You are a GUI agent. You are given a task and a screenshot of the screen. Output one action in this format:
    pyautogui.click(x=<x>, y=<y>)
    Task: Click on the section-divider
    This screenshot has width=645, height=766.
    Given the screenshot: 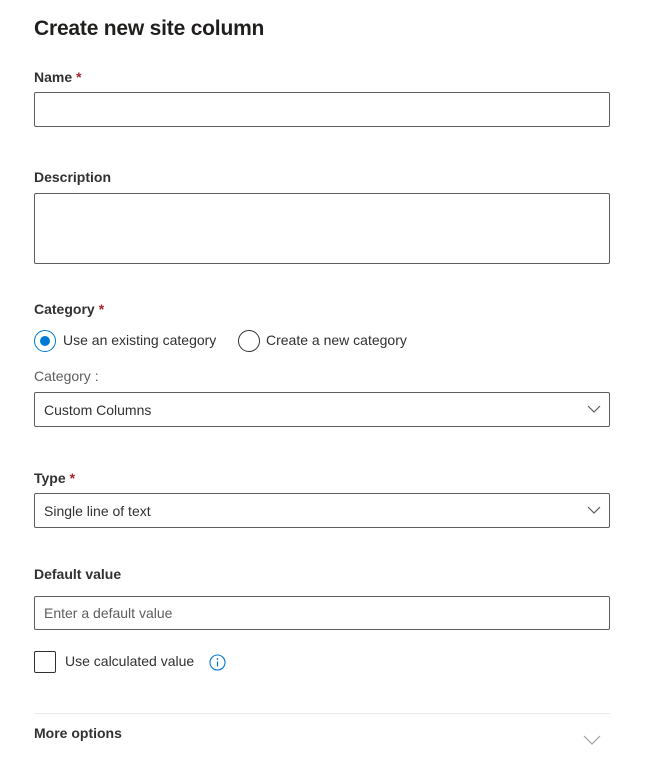 What is the action you would take?
    pyautogui.click(x=322, y=713)
    